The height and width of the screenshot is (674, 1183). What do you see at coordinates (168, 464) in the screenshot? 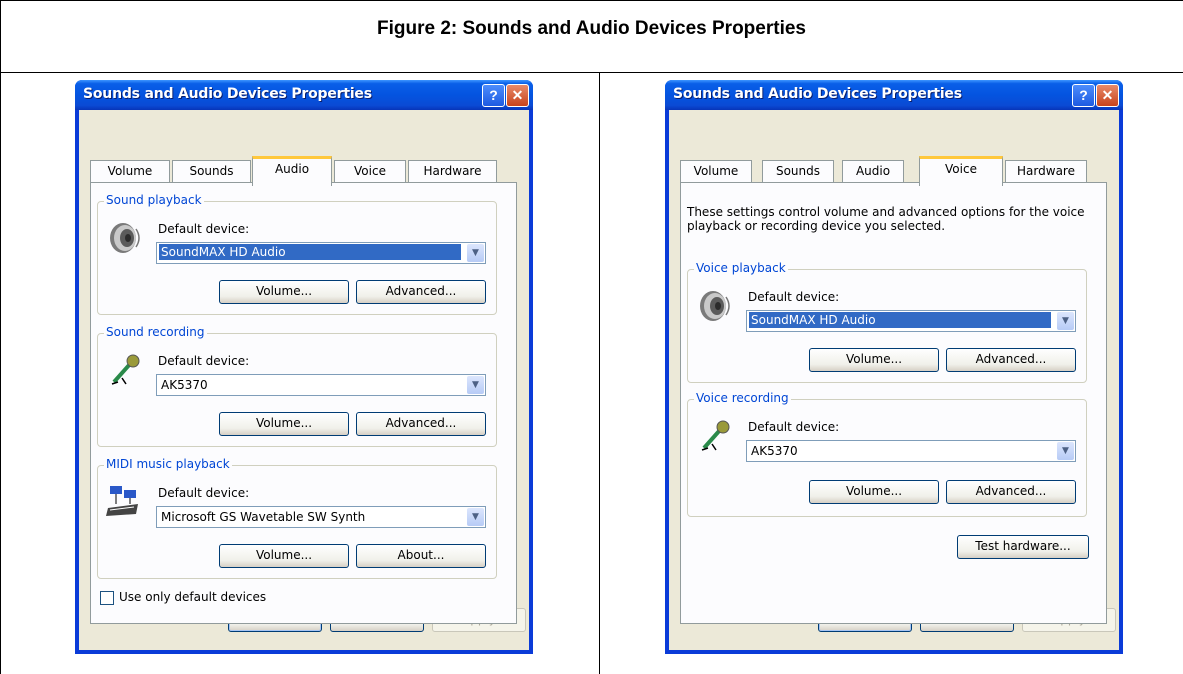
I see `midi-playback-label: MIDI music playback` at bounding box center [168, 464].